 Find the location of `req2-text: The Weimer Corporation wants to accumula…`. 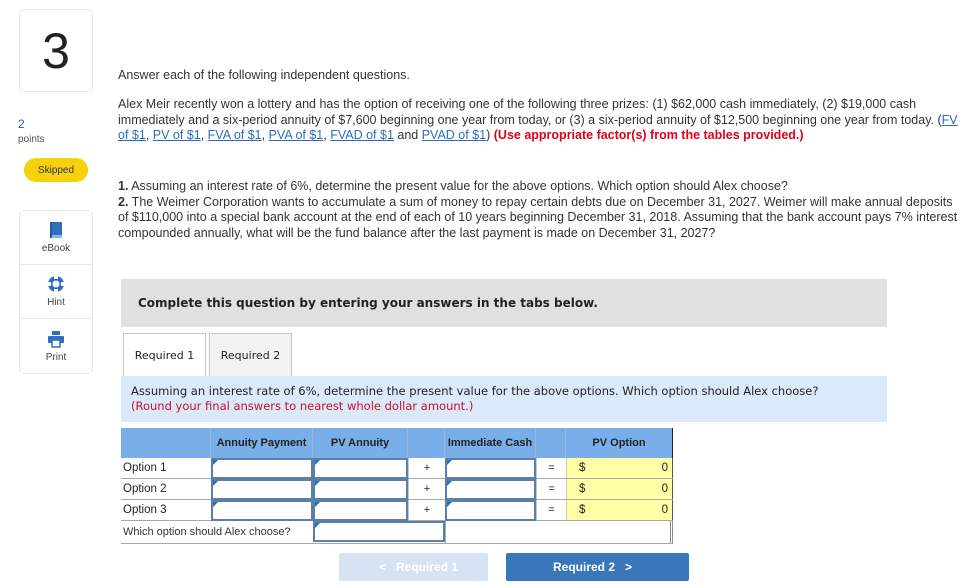

req2-text: The Weimer Corporation wants to accumula… is located at coordinates (538, 217).